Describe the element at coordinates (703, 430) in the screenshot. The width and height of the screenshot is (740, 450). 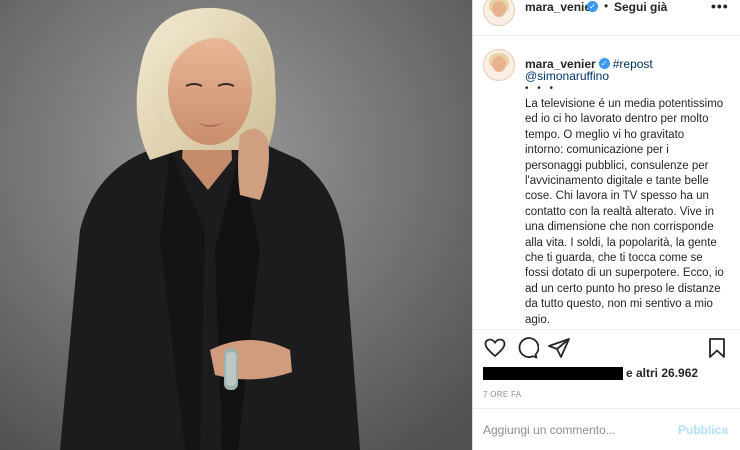
I see `publish-button: Pubblica` at that location.